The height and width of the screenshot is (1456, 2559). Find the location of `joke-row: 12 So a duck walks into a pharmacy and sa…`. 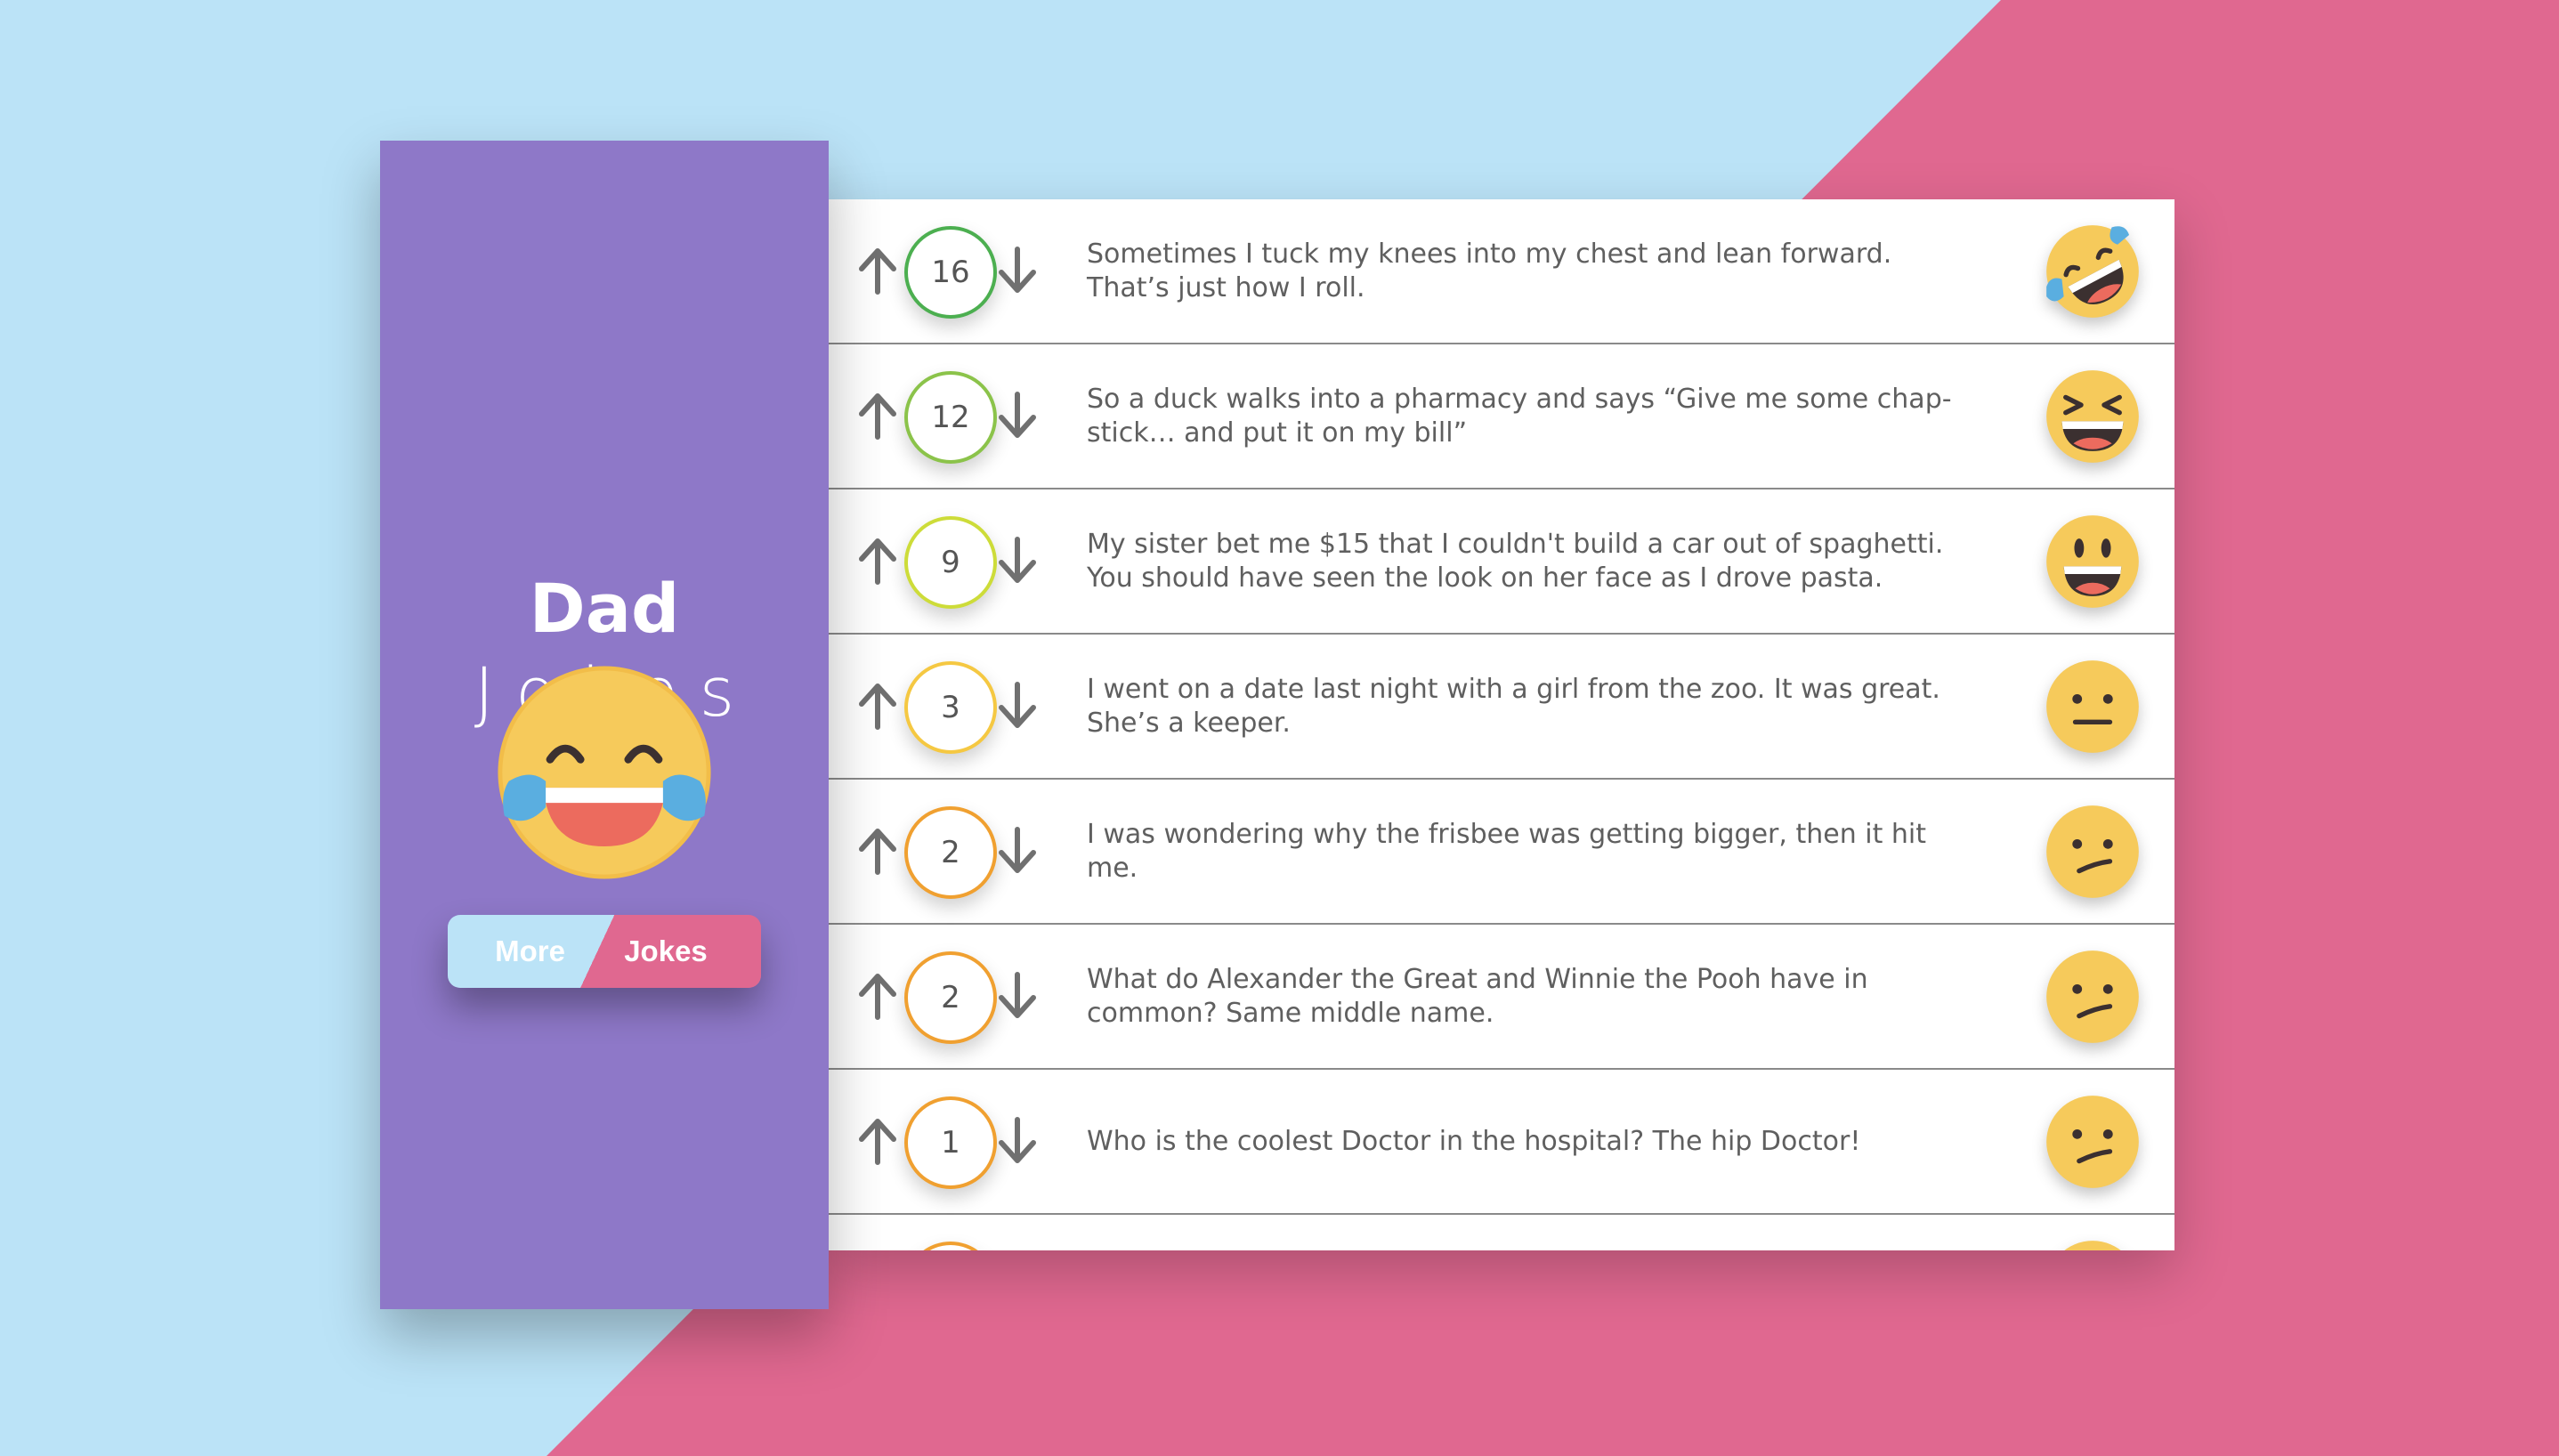

joke-row: 12 So a duck walks into a pharmacy and sa… is located at coordinates (1501, 416).